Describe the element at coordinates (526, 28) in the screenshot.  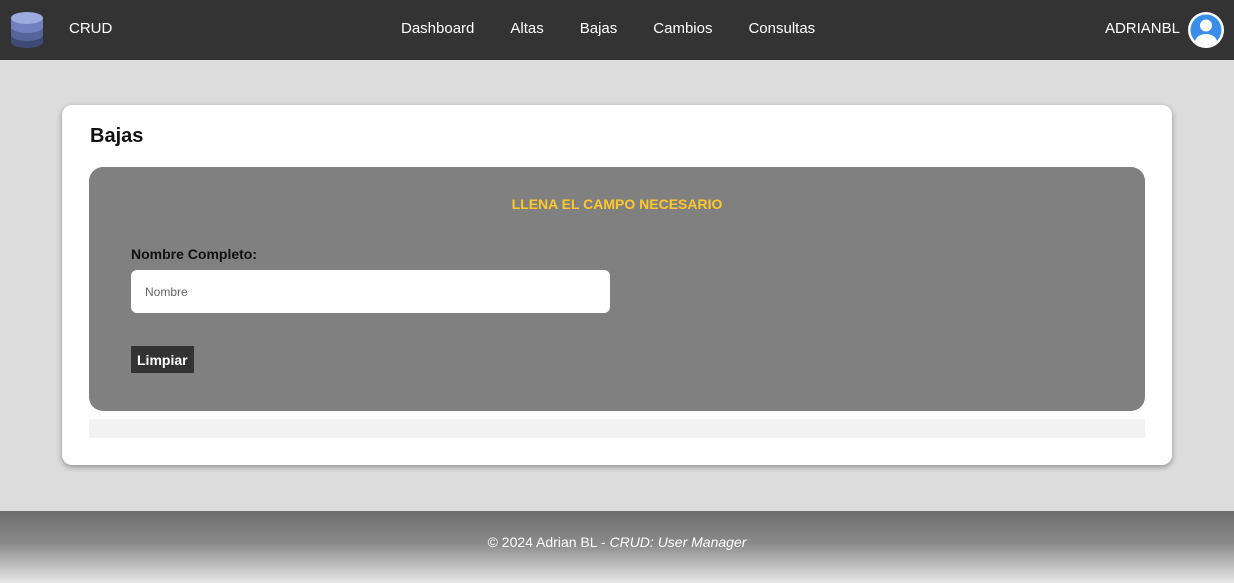
I see `nav-altas: Altas` at that location.